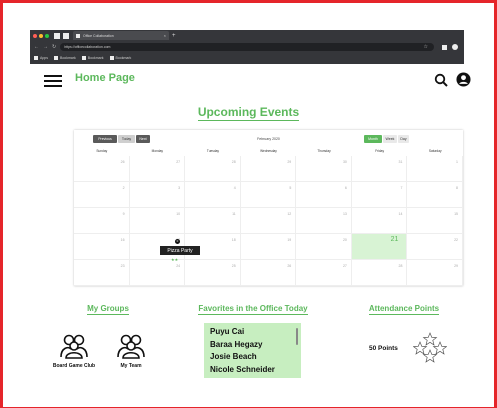 This screenshot has height=408, width=497. I want to click on bookmark-icon, so click(55, 57).